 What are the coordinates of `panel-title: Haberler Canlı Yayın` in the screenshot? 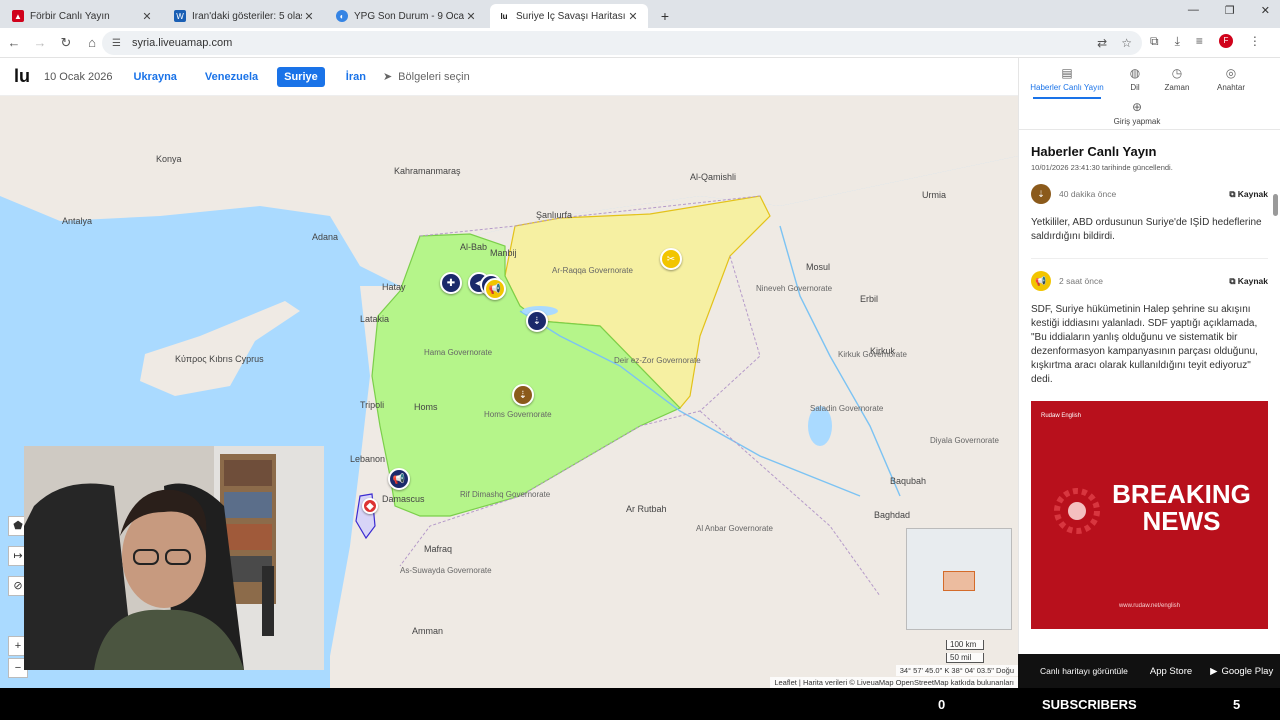 It's located at (1094, 151).